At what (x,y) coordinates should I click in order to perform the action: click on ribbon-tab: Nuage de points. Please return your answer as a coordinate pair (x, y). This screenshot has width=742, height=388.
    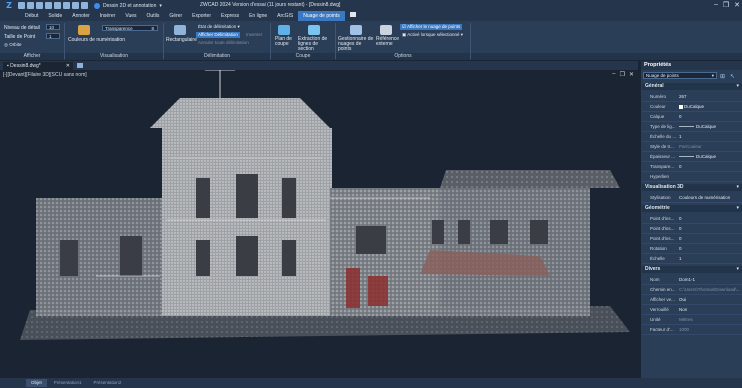
    Looking at the image, I should click on (321, 16).